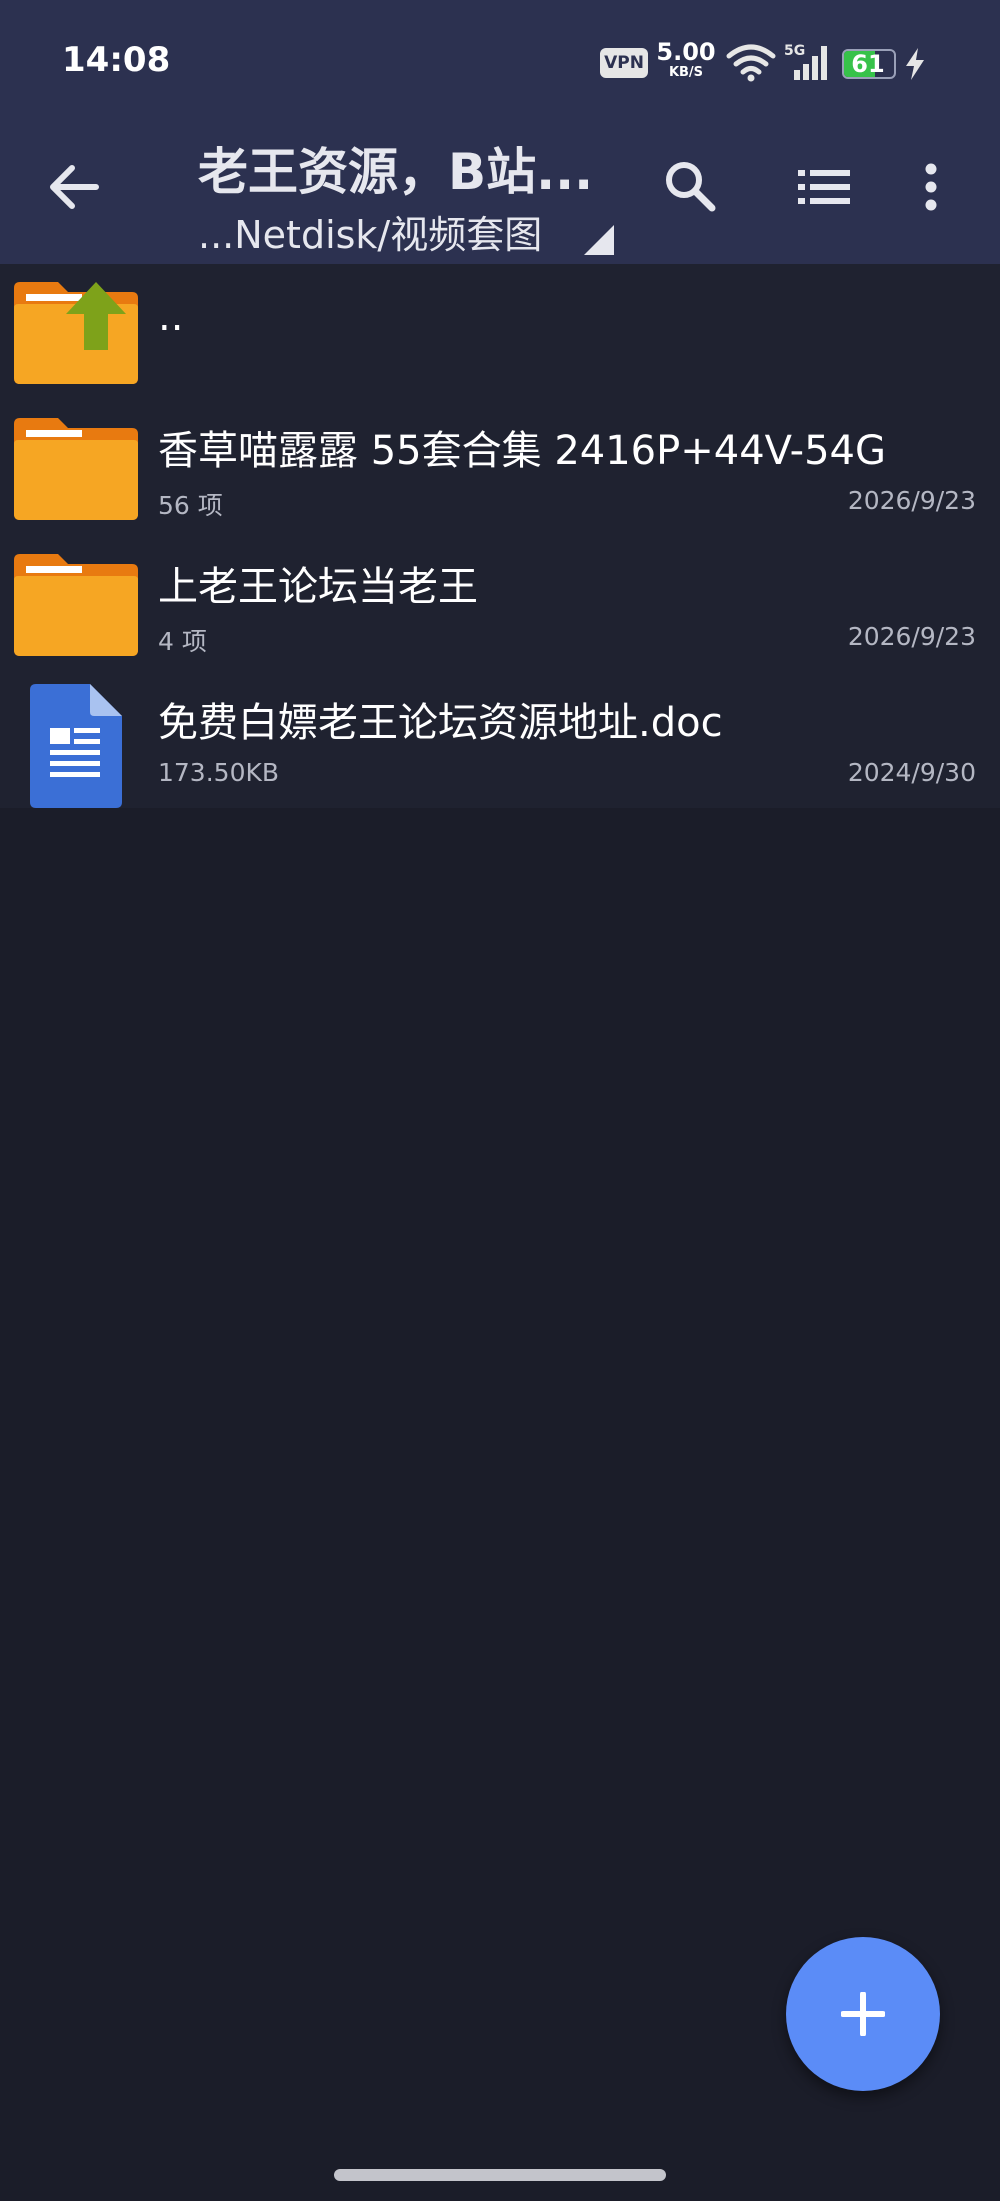  I want to click on status-indicators: VPN 5.00 KB/S 5G 61, so click(790, 65).